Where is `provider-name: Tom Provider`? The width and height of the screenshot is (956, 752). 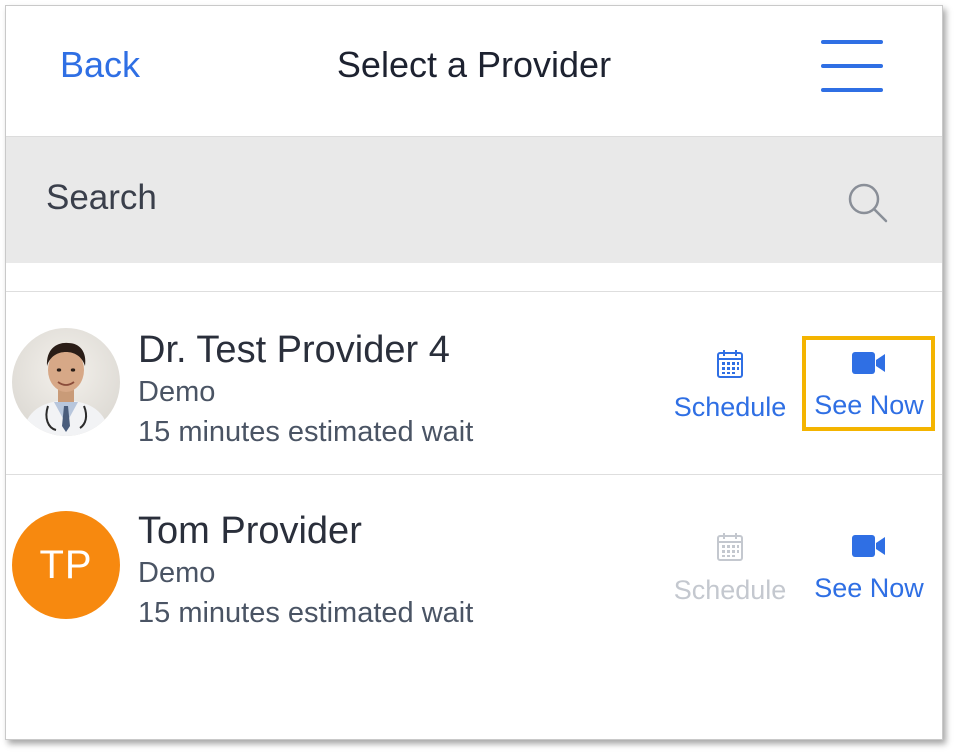 provider-name: Tom Provider is located at coordinates (250, 531).